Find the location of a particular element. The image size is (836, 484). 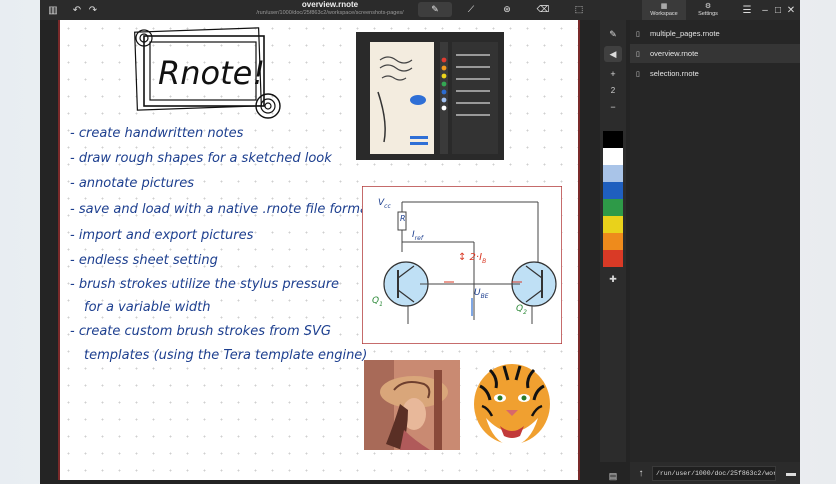

workspace-header: ▦ Workspace ⚙ Settings ☰ – □ ✕ is located at coordinates (715, 10).